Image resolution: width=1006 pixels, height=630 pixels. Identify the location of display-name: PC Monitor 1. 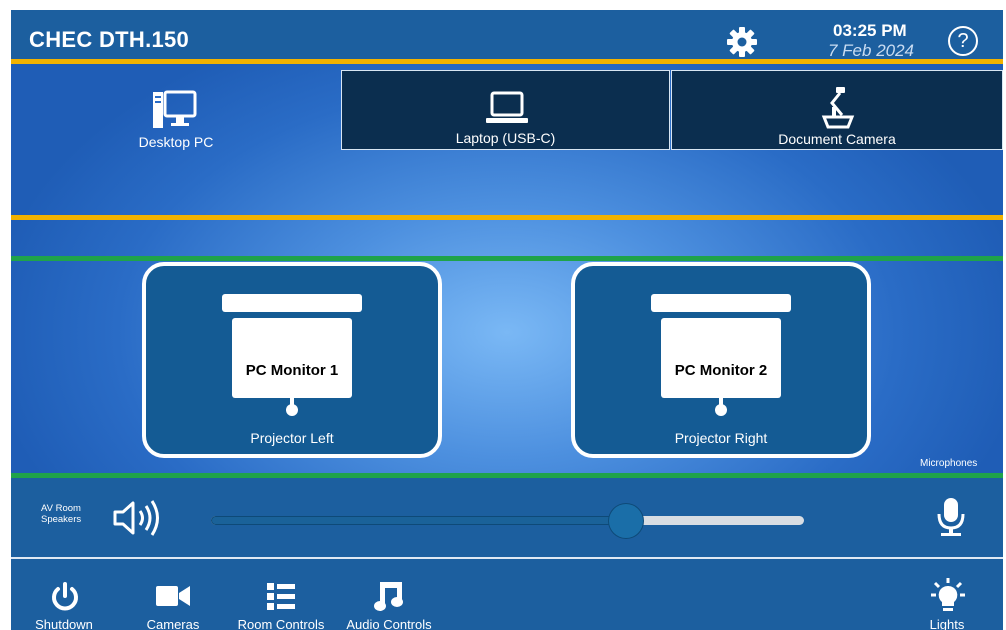
(292, 370).